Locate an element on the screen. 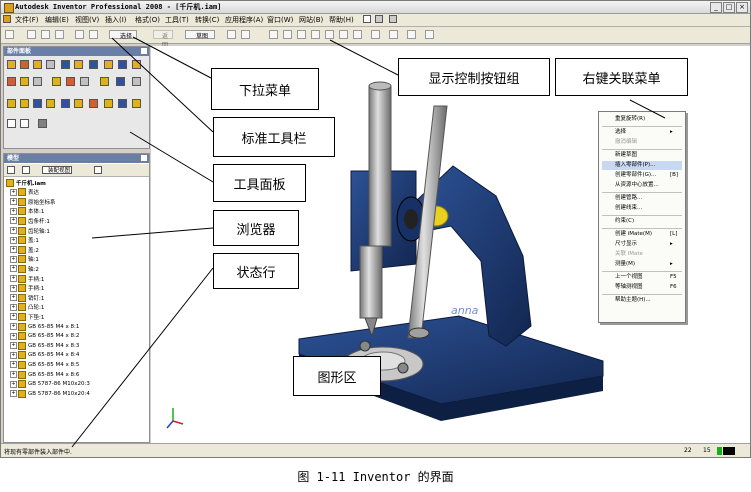 This screenshot has height=492, width=751. callout-tool-panel: 工具面板 is located at coordinates (259, 183).